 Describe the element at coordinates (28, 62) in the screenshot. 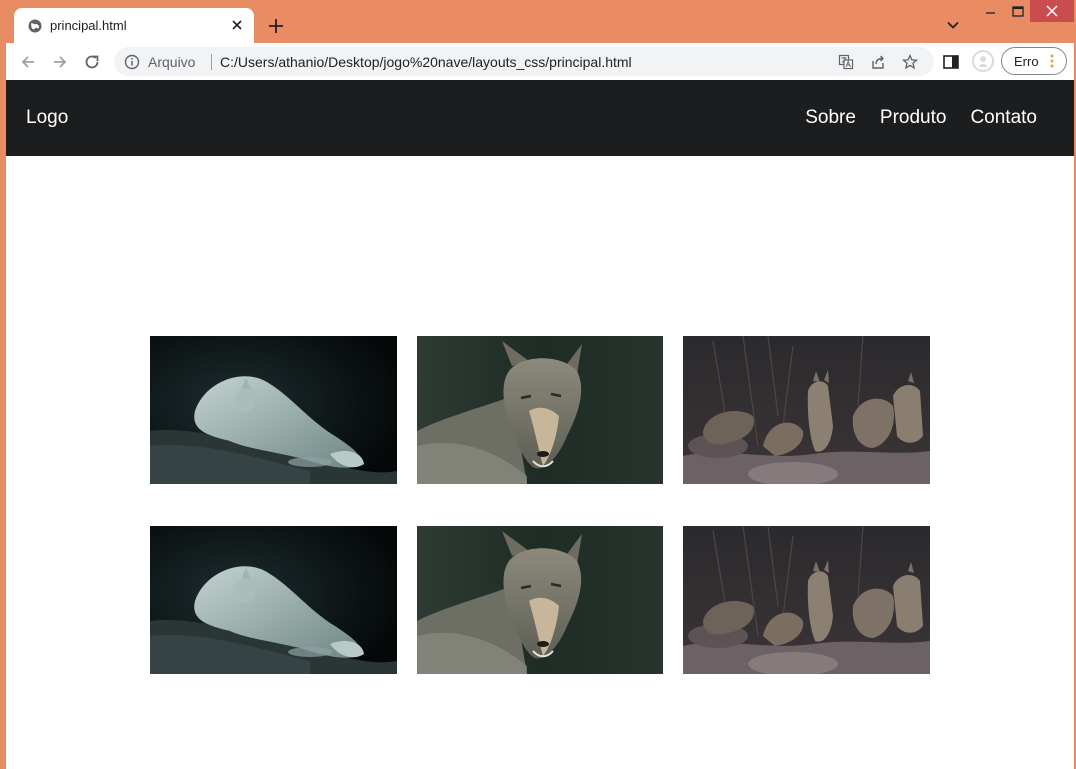

I see `back-arrow-icon` at that location.